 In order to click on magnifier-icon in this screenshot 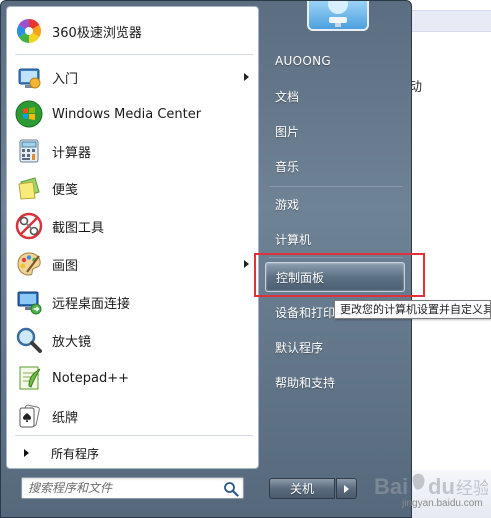, I will do `click(29, 340)`.